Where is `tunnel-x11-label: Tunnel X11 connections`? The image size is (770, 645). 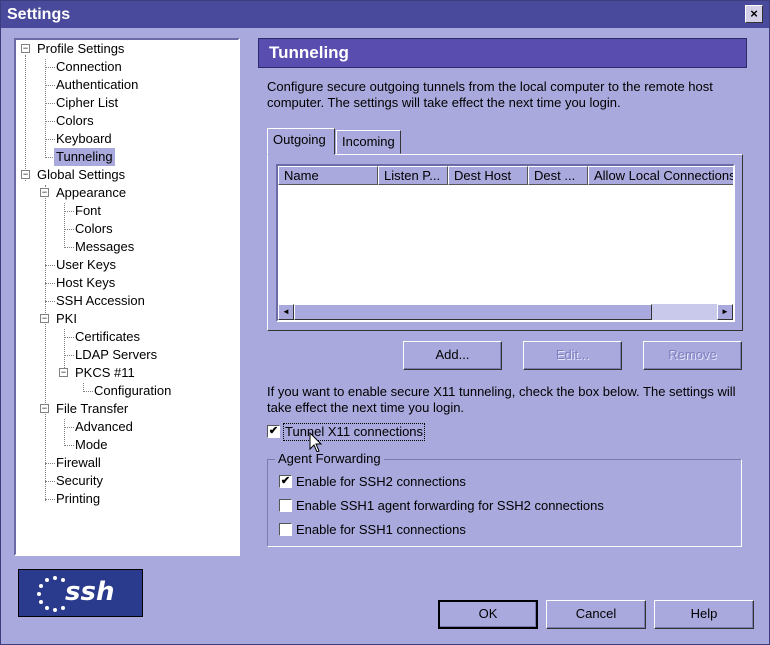
tunnel-x11-label: Tunnel X11 connections is located at coordinates (354, 432).